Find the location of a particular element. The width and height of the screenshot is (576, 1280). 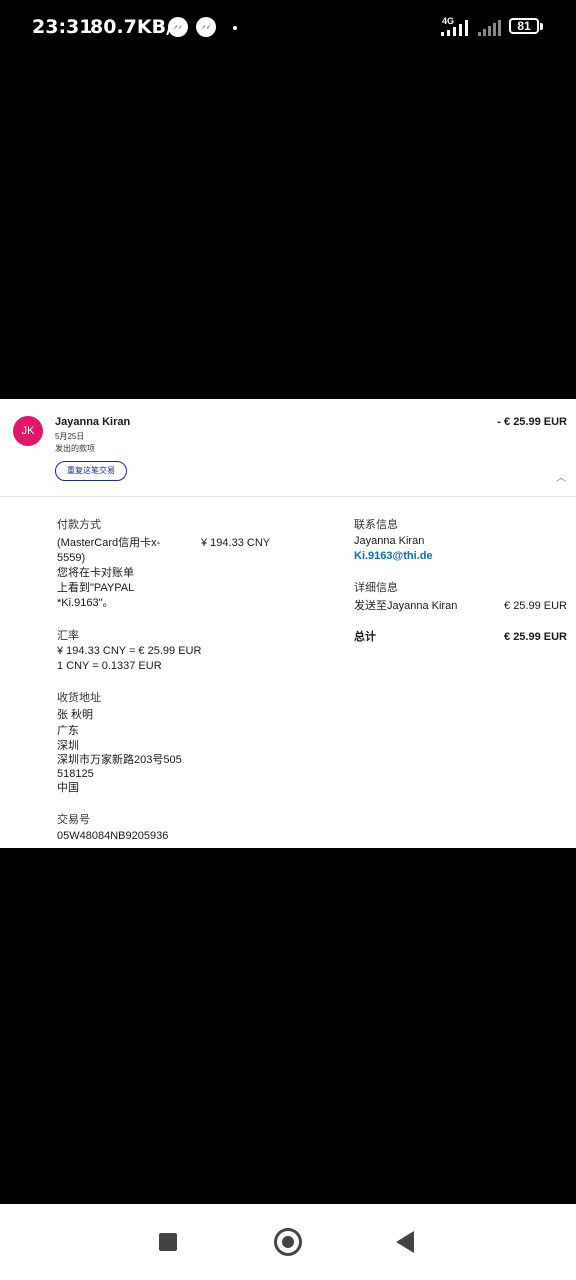

transaction-type: 发出的款项 is located at coordinates (75, 448).